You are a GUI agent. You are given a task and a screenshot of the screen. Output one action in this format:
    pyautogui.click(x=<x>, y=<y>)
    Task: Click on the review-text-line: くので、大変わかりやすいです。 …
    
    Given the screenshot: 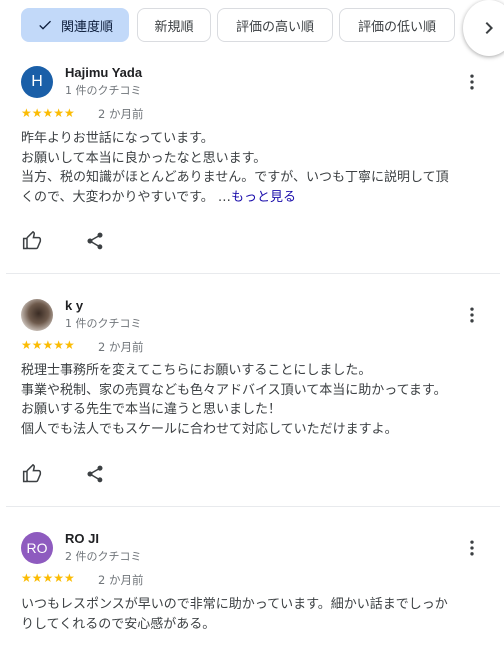 What is the action you would take?
    pyautogui.click(x=126, y=197)
    